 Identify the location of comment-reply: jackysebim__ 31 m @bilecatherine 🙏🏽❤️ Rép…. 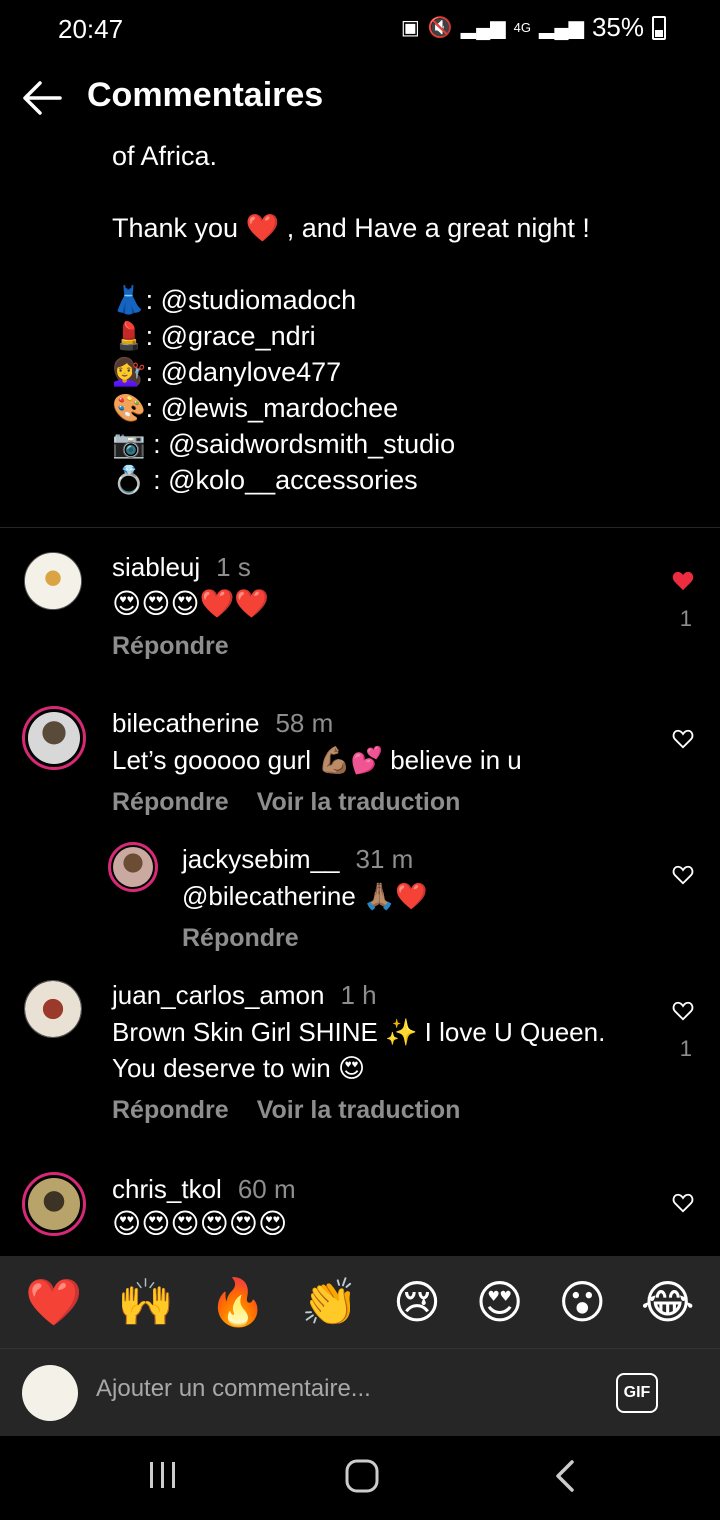
(360, 905).